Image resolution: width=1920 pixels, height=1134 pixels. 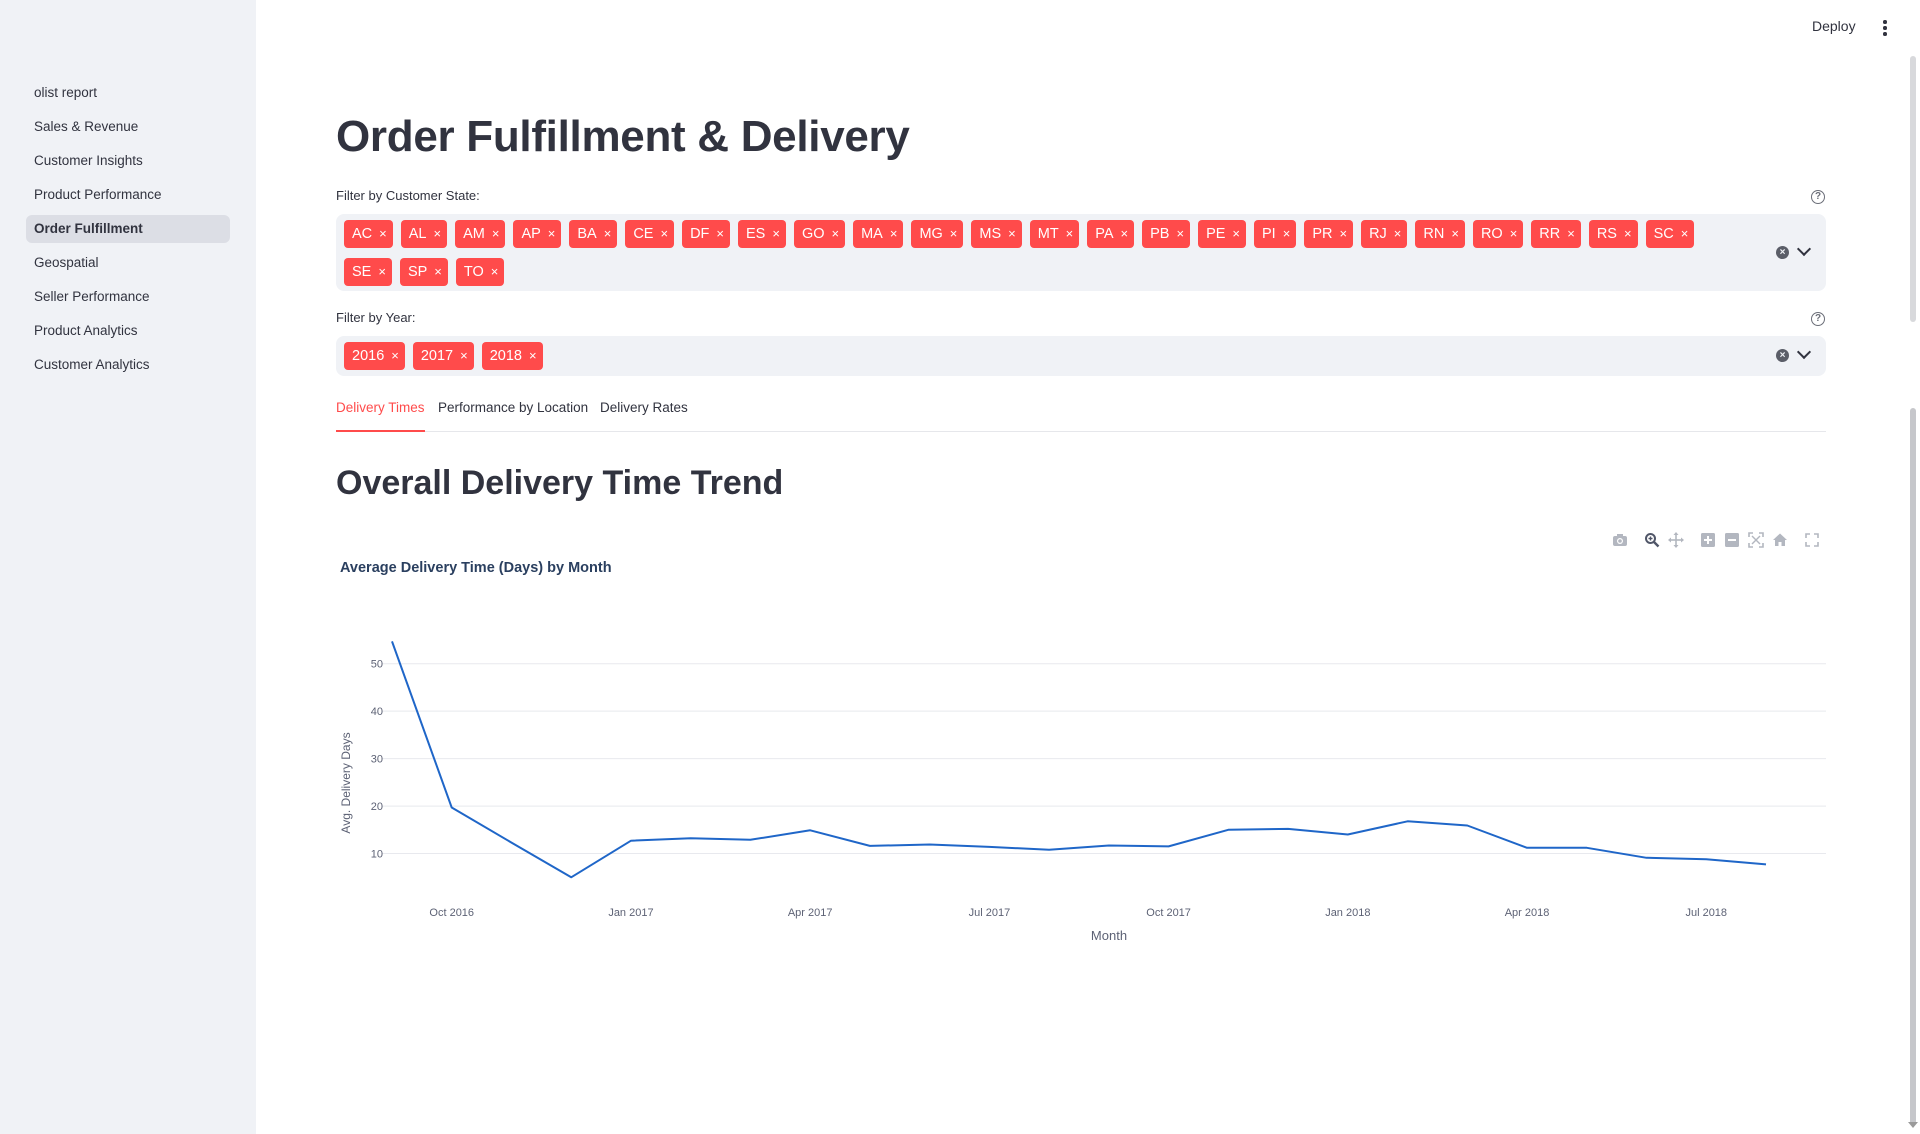 I want to click on tab-delivery-rates: Delivery Rates, so click(x=644, y=416).